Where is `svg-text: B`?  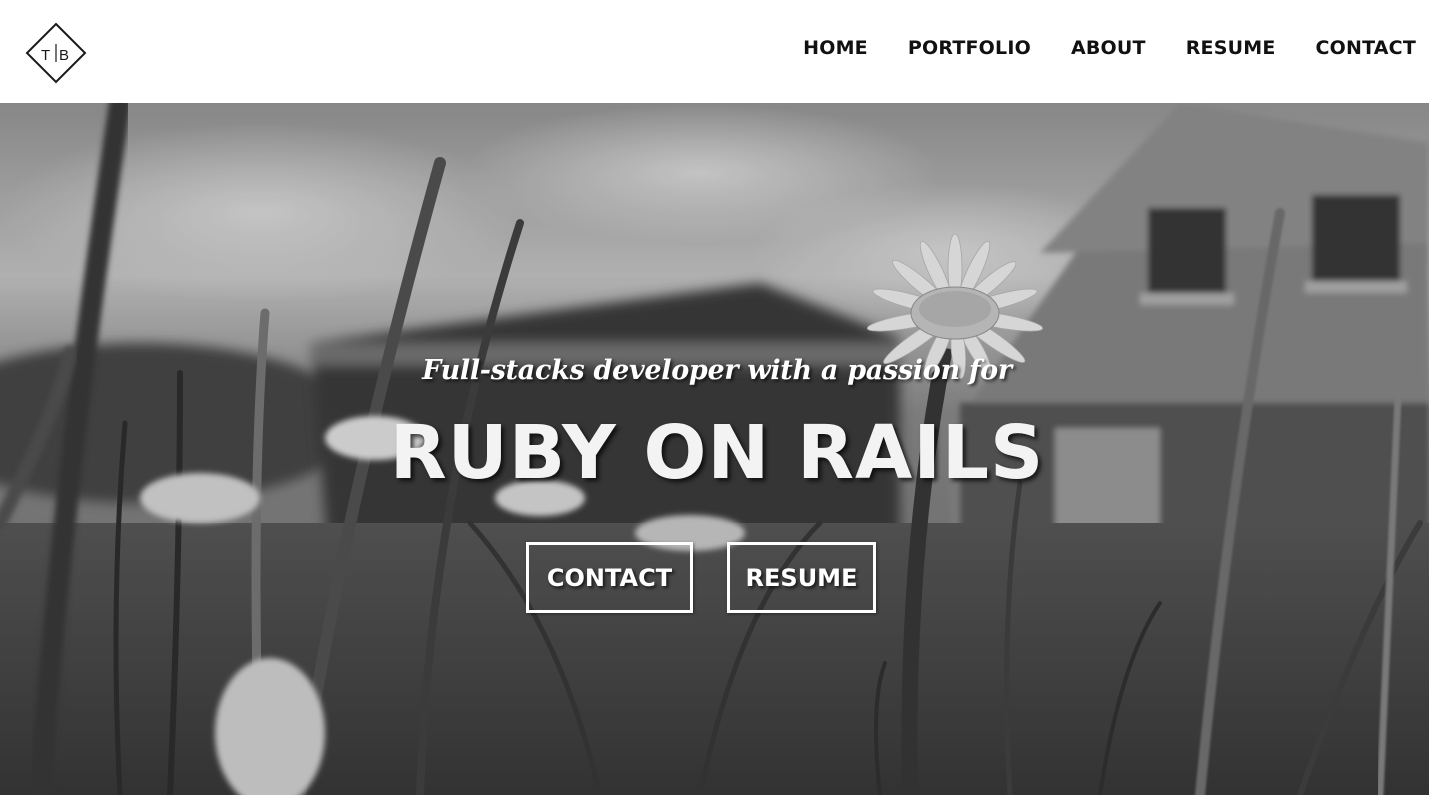 svg-text: B is located at coordinates (64, 55).